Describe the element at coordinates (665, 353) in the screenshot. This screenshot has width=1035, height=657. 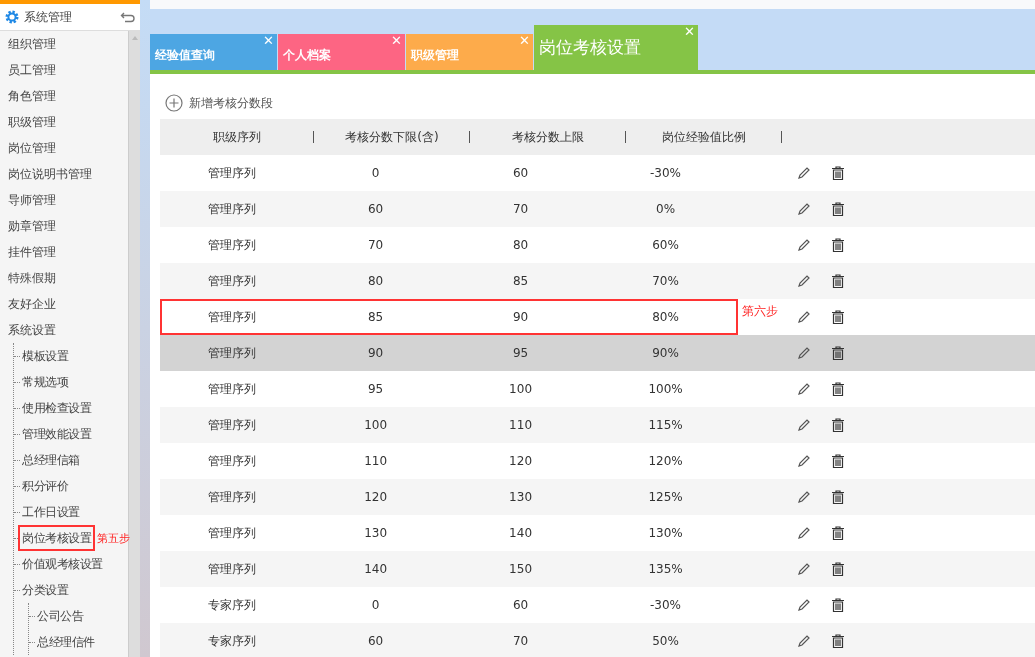
I see `table-cell-text: 90%` at that location.